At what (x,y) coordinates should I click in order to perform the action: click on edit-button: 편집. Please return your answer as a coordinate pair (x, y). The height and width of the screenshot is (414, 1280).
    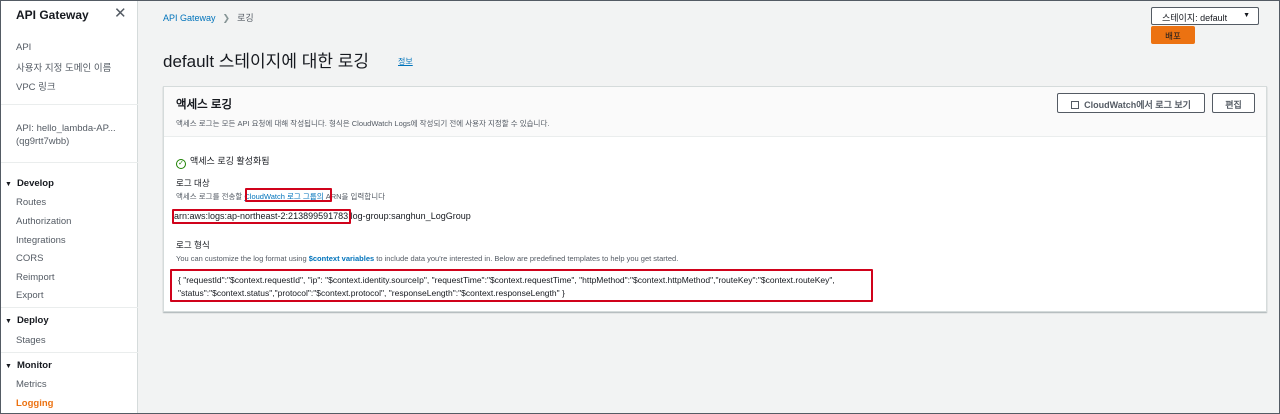
    Looking at the image, I should click on (1233, 103).